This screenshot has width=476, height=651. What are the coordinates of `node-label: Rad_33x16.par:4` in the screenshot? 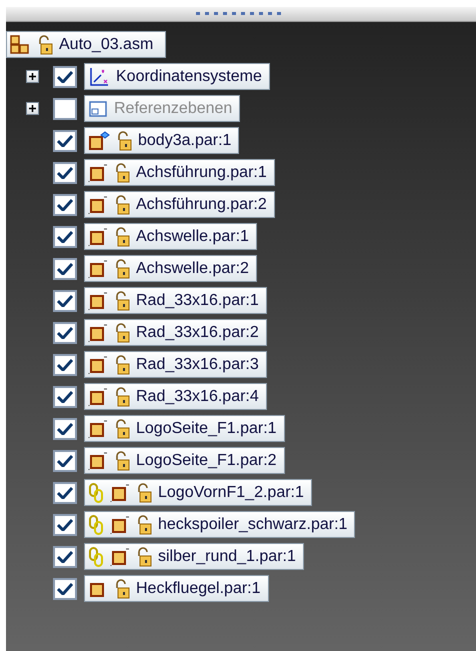 It's located at (197, 396).